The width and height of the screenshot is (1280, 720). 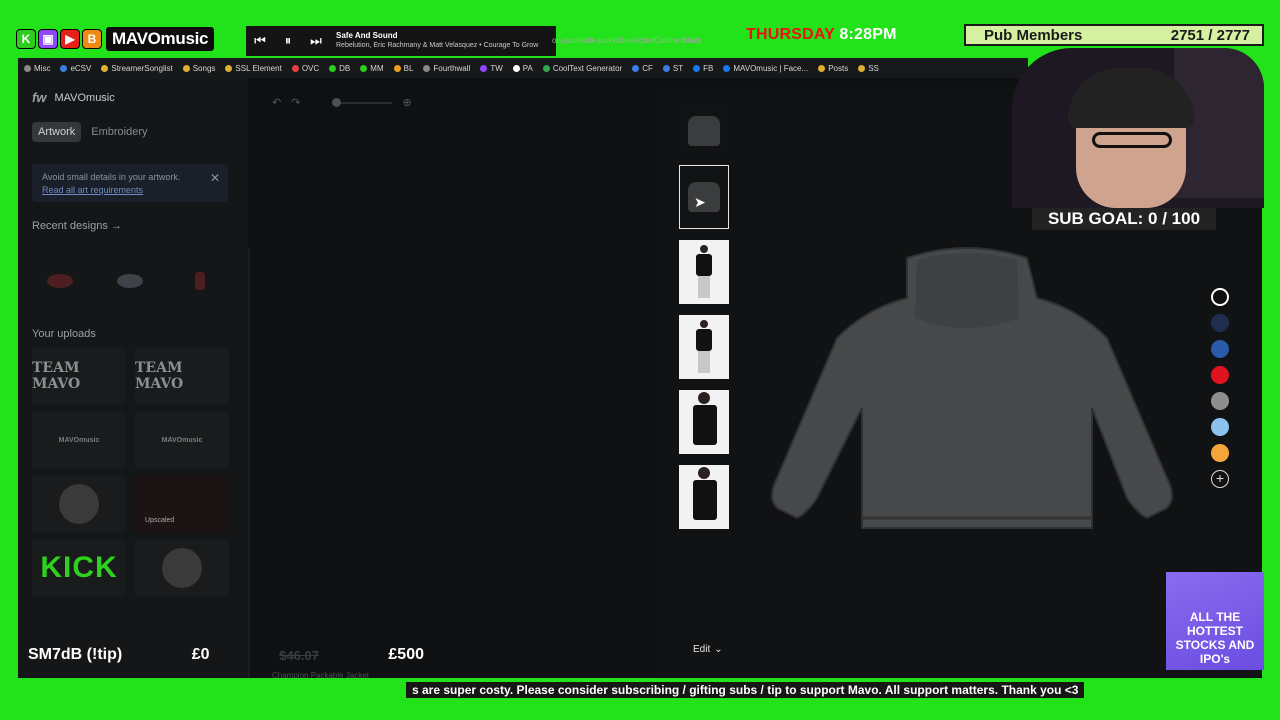 What do you see at coordinates (119, 132) in the screenshot?
I see `tab-embroidery: Embroidery` at bounding box center [119, 132].